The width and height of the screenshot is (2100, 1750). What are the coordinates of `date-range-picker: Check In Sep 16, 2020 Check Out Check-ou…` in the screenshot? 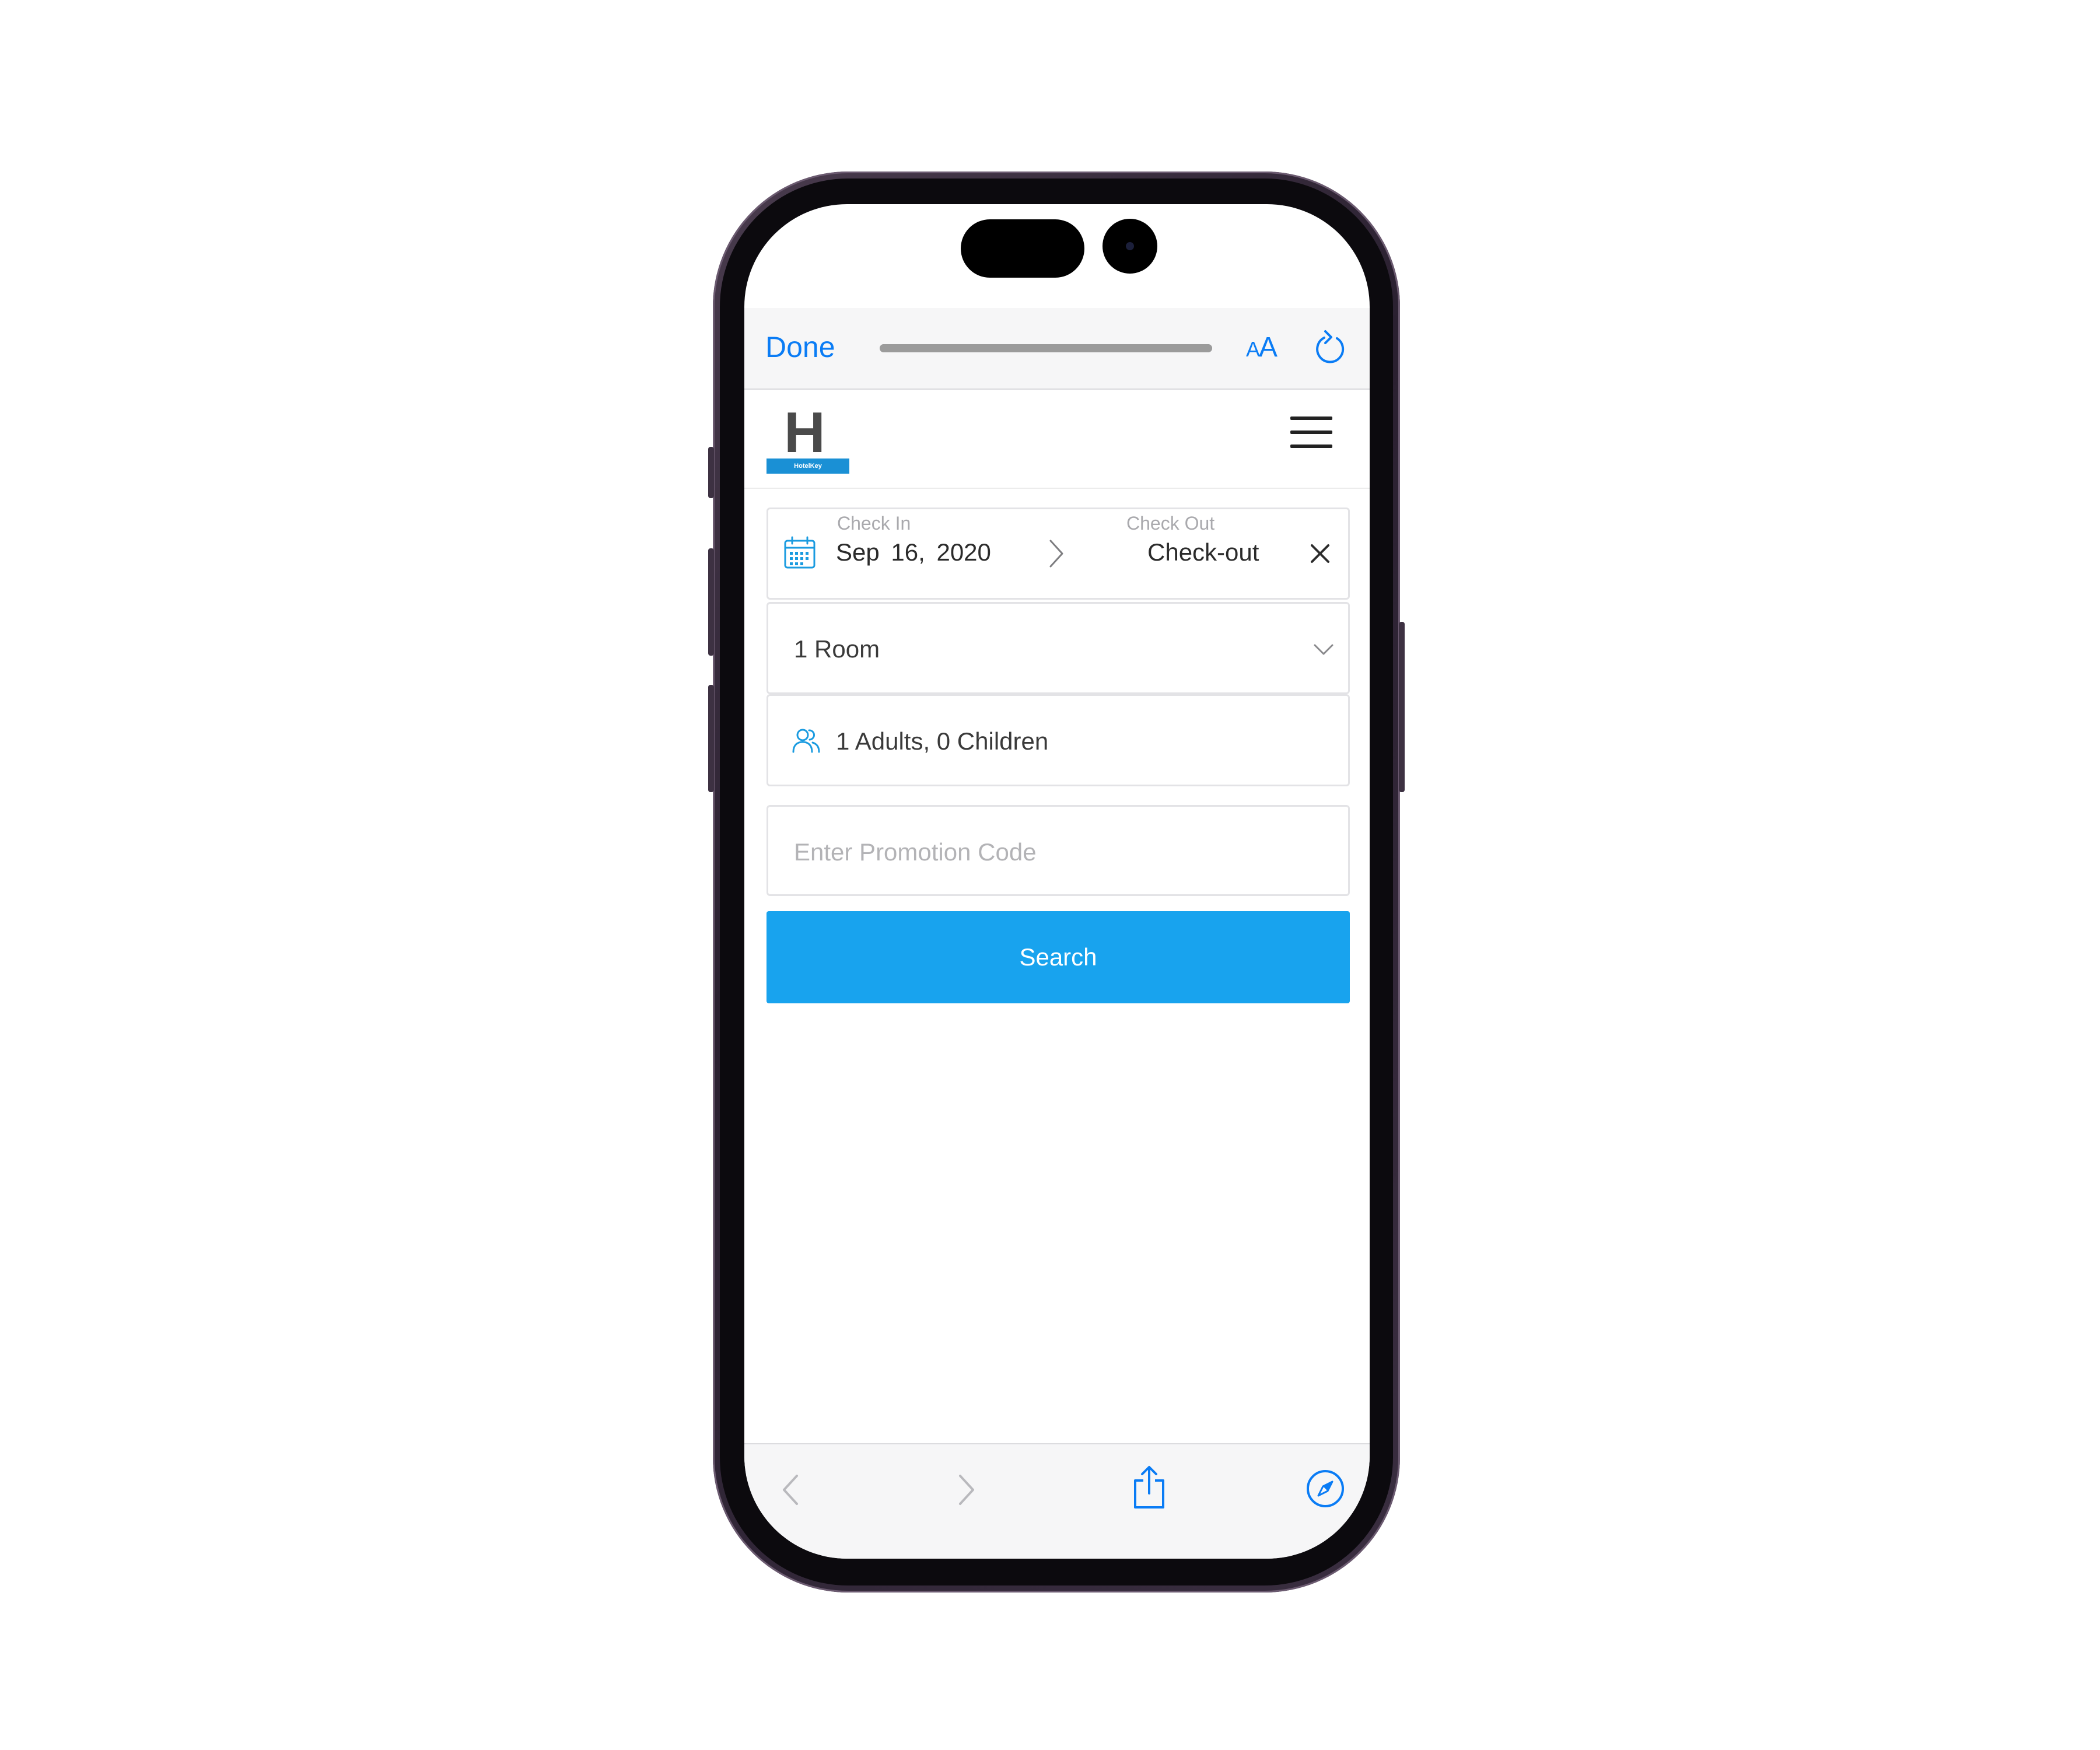 It's located at (1058, 554).